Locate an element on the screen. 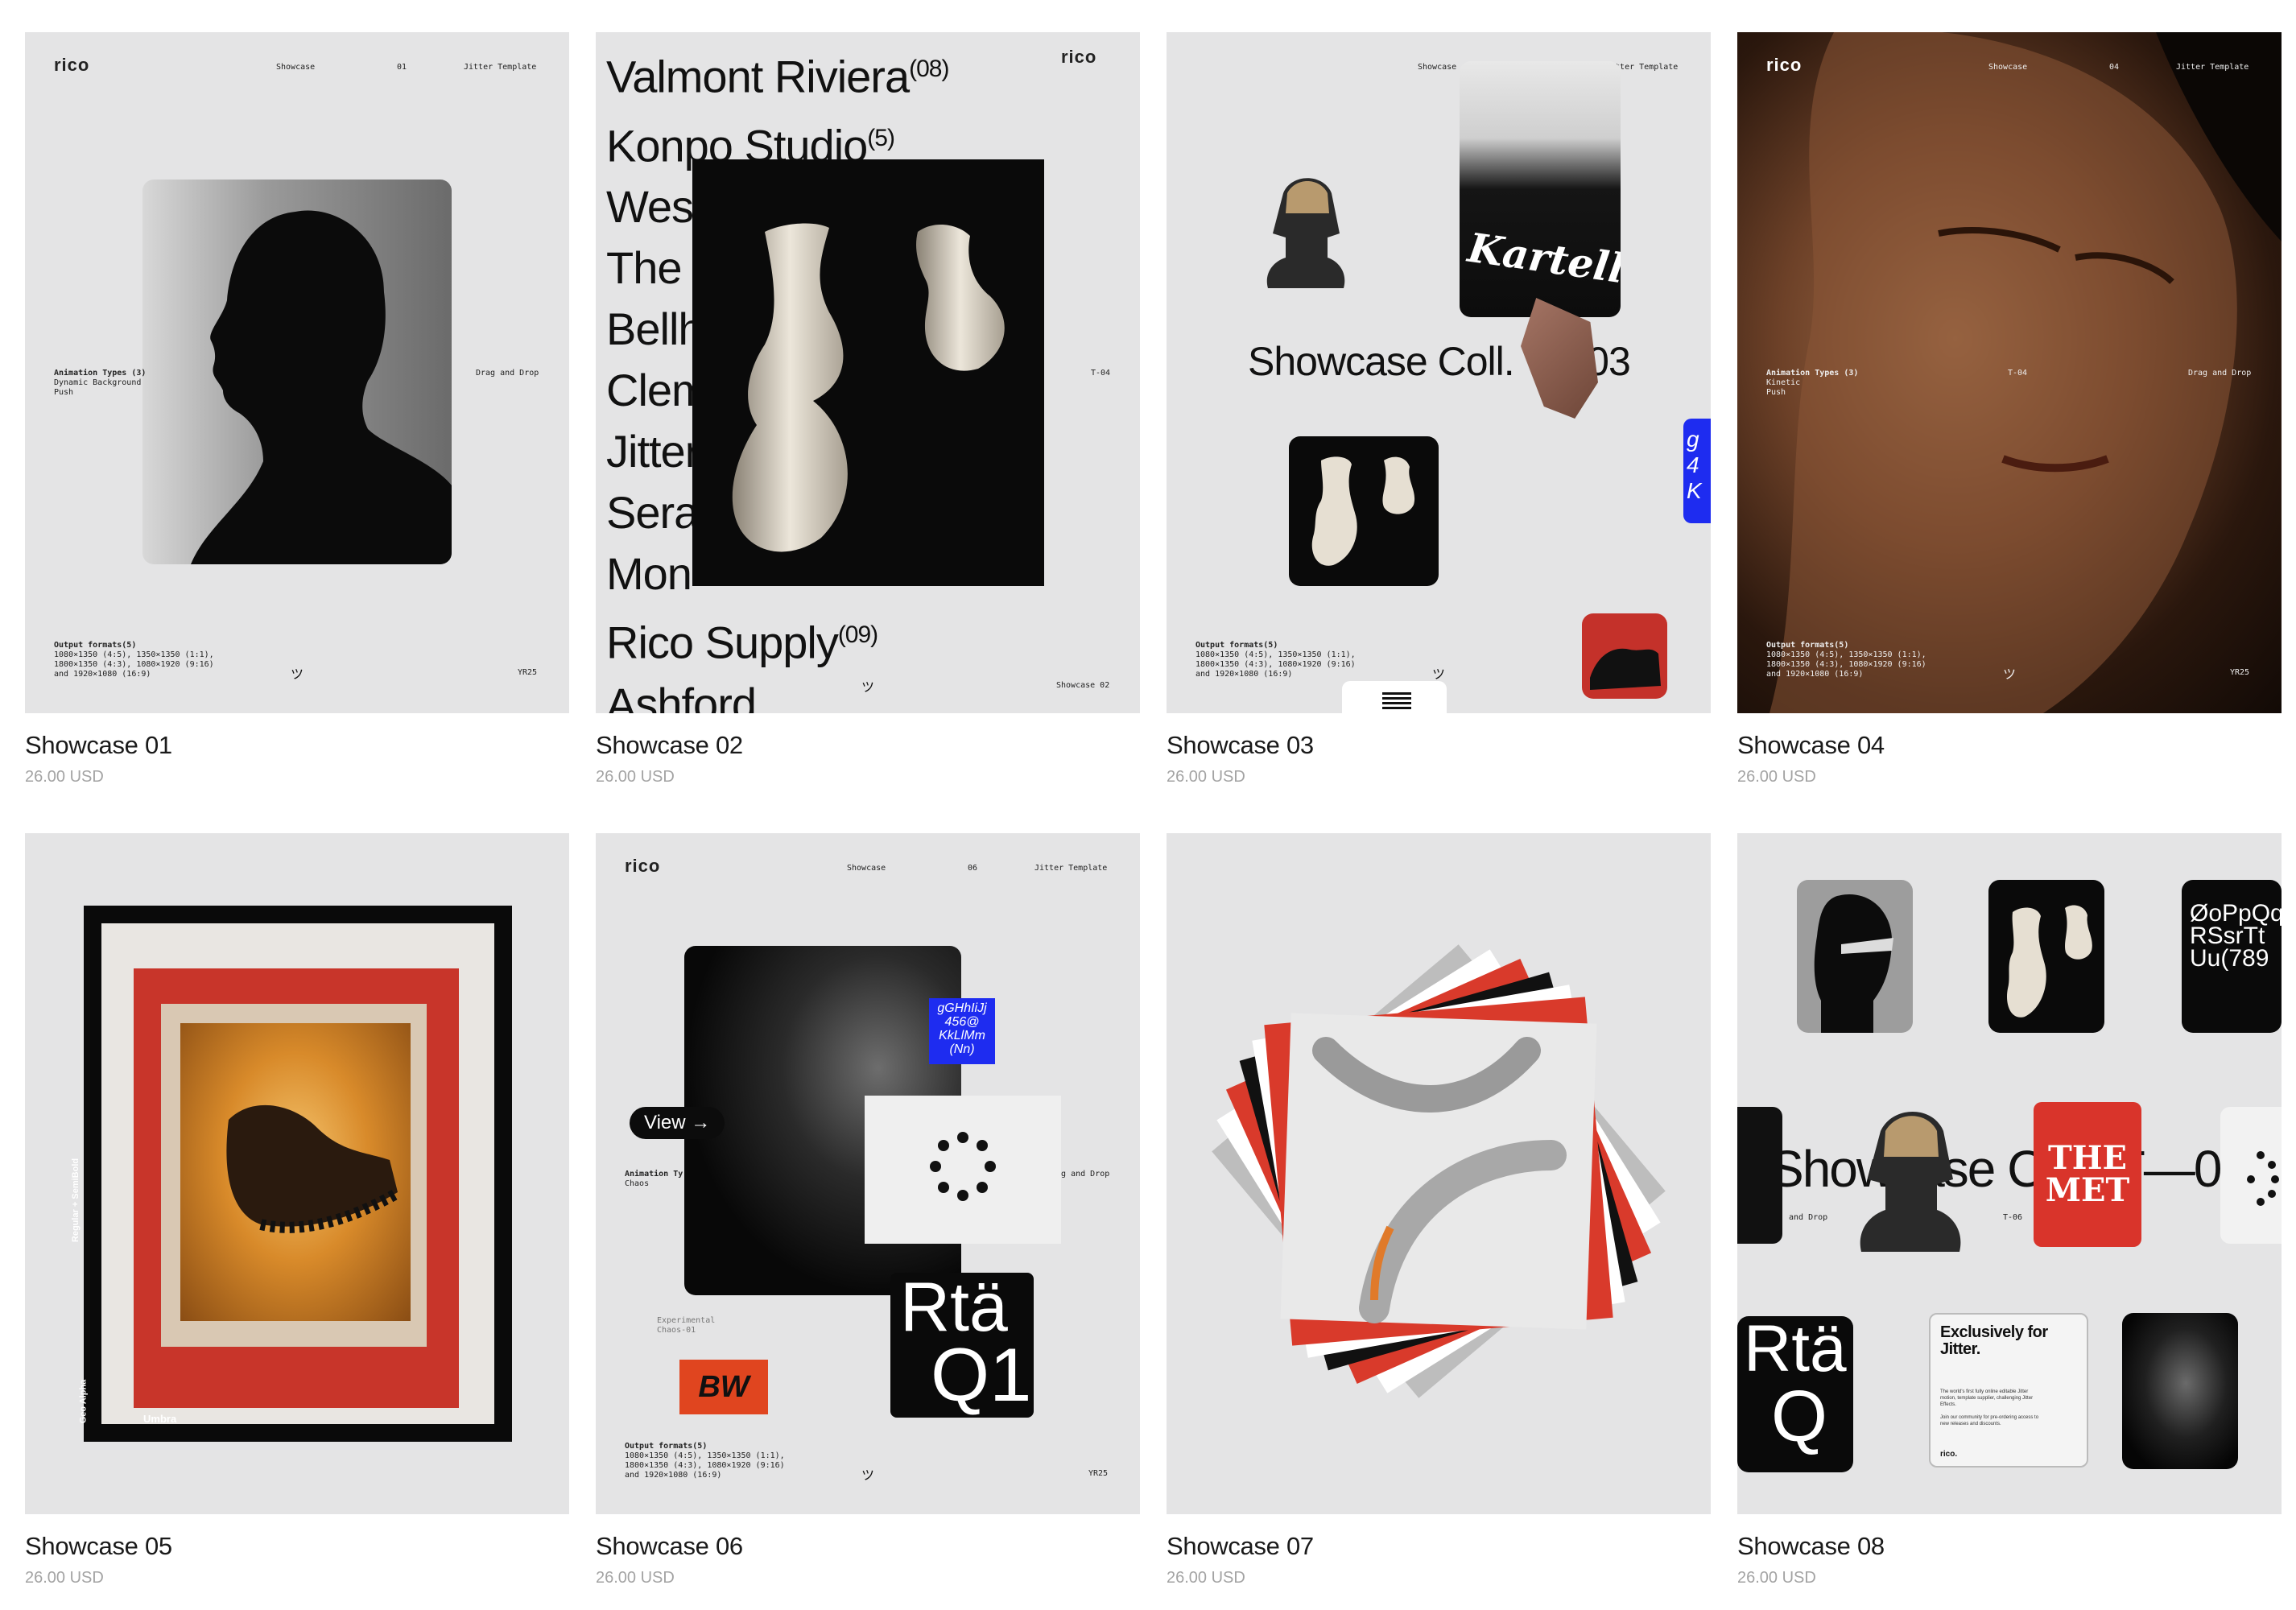 This screenshot has width=2296, height=1610. drag-drop-label: Drag and Drop is located at coordinates (507, 373).